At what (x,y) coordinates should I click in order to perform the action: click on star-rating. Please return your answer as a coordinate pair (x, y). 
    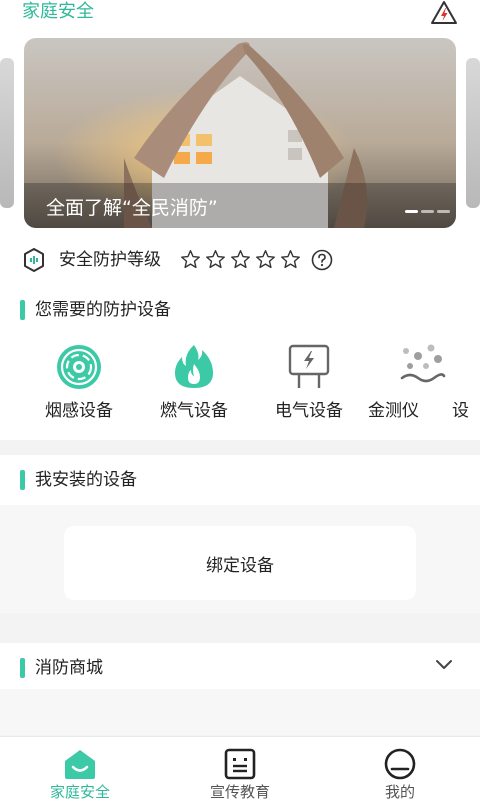
    Looking at the image, I should click on (240, 259).